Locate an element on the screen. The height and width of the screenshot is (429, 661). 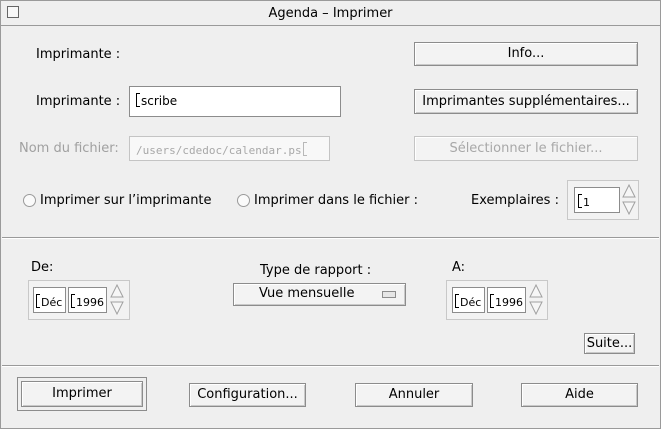
from-month-value: Déc is located at coordinates (52, 302).